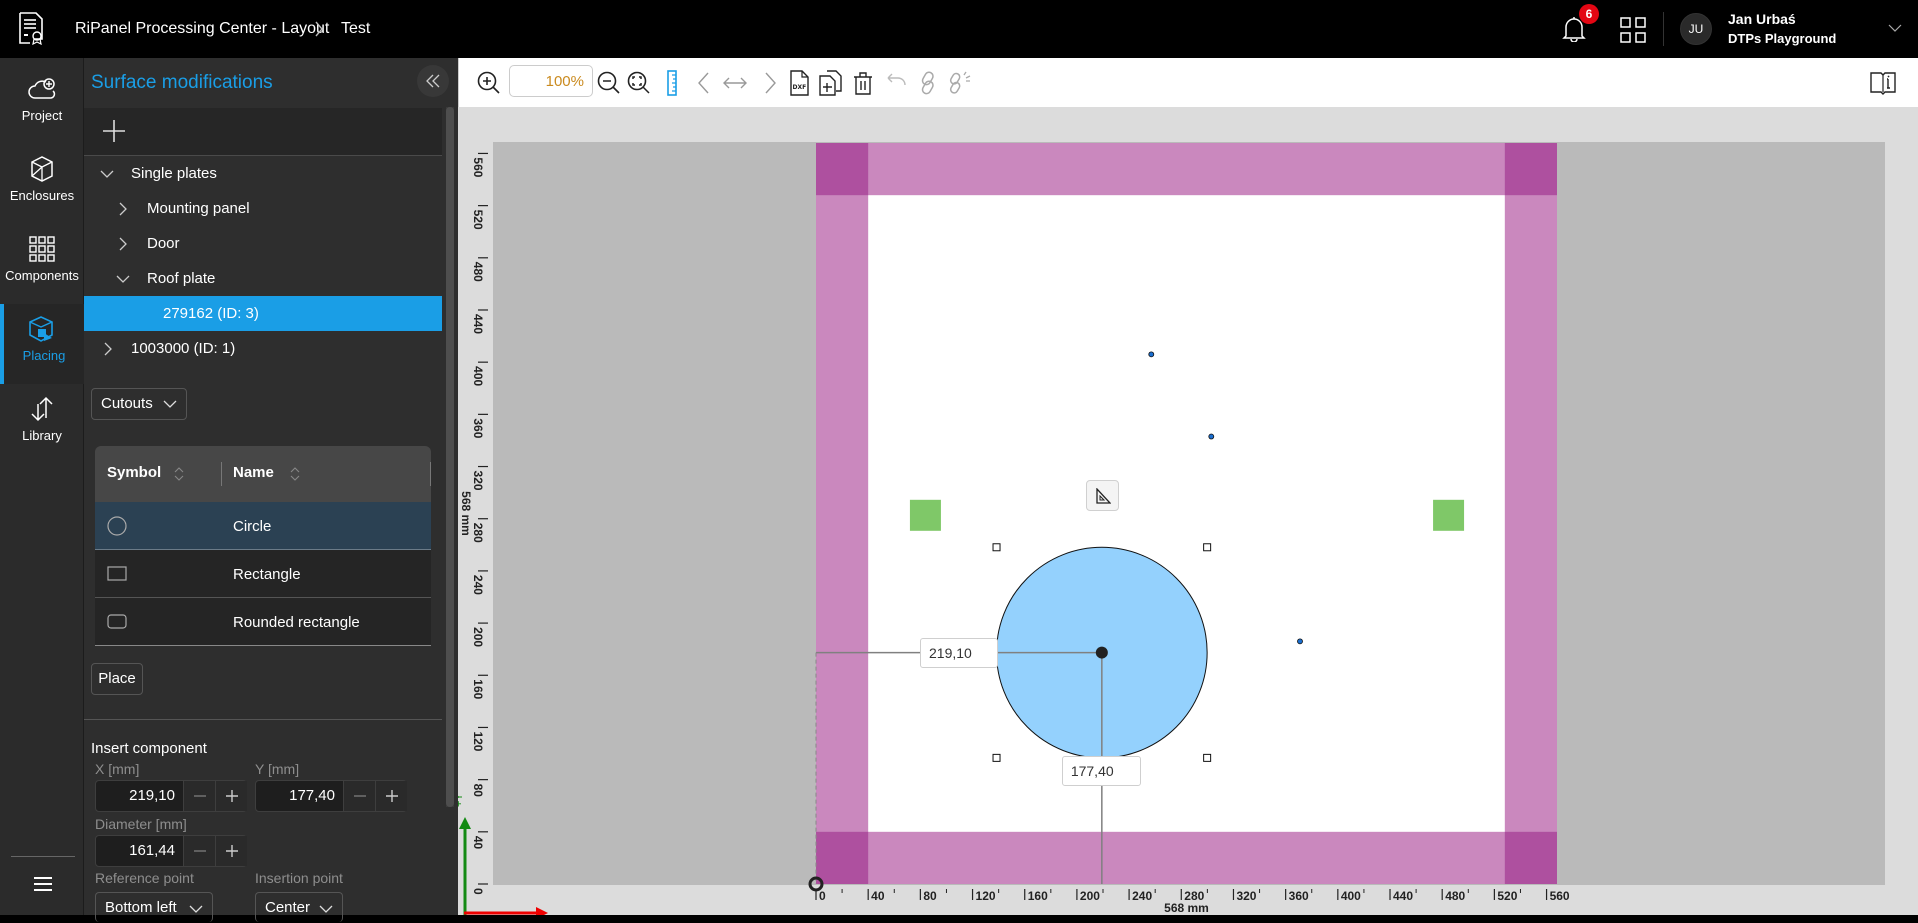  What do you see at coordinates (42, 104) in the screenshot?
I see `nav-item-project: Project` at bounding box center [42, 104].